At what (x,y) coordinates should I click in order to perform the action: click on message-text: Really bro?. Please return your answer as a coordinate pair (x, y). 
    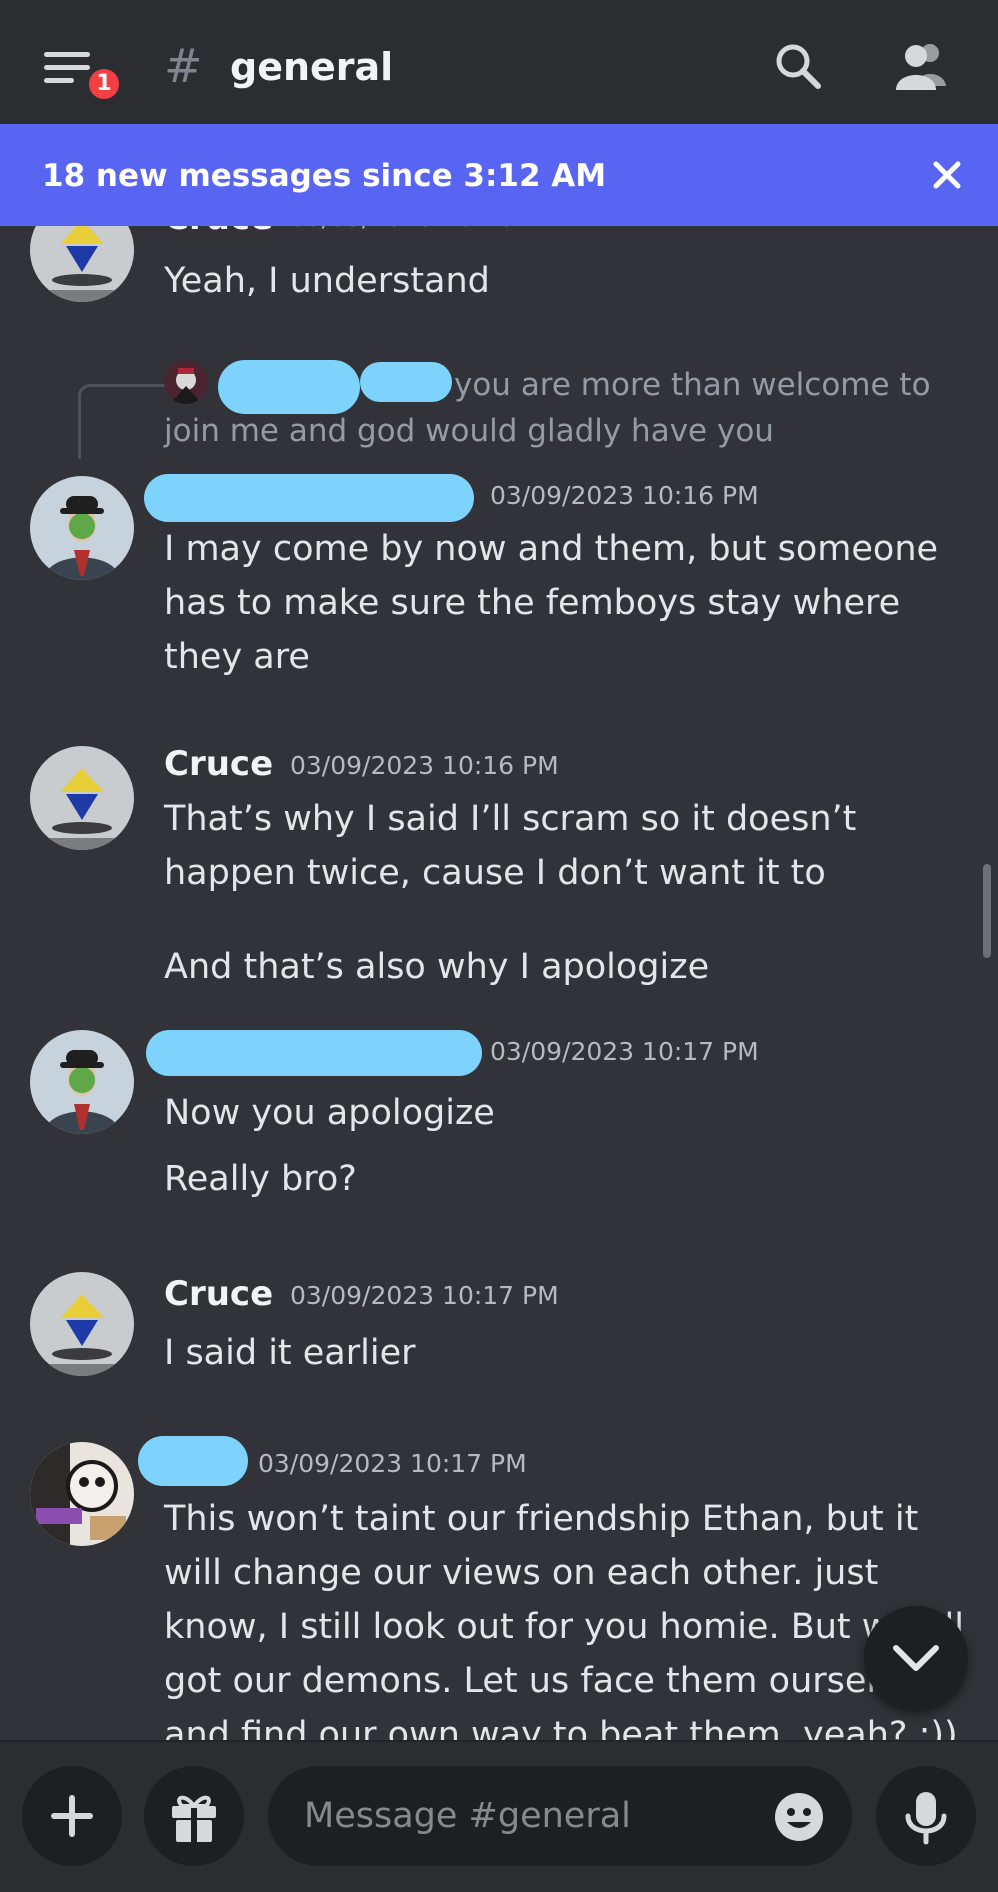
    Looking at the image, I should click on (260, 1179).